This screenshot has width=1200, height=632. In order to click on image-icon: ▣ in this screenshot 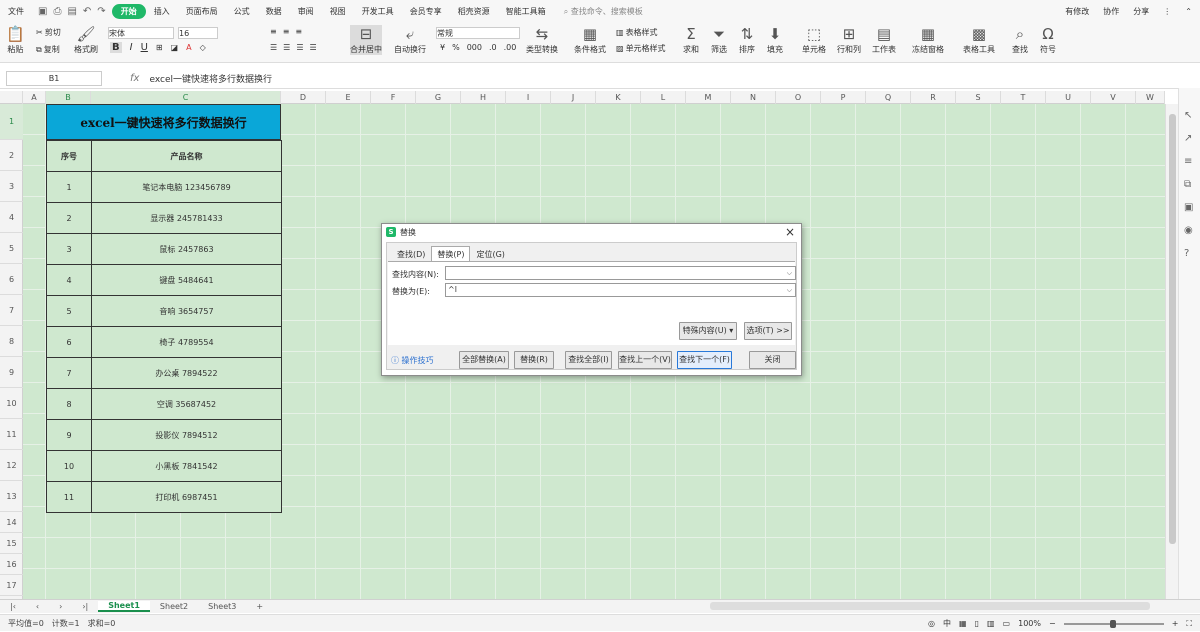, I will do `click(1188, 207)`.